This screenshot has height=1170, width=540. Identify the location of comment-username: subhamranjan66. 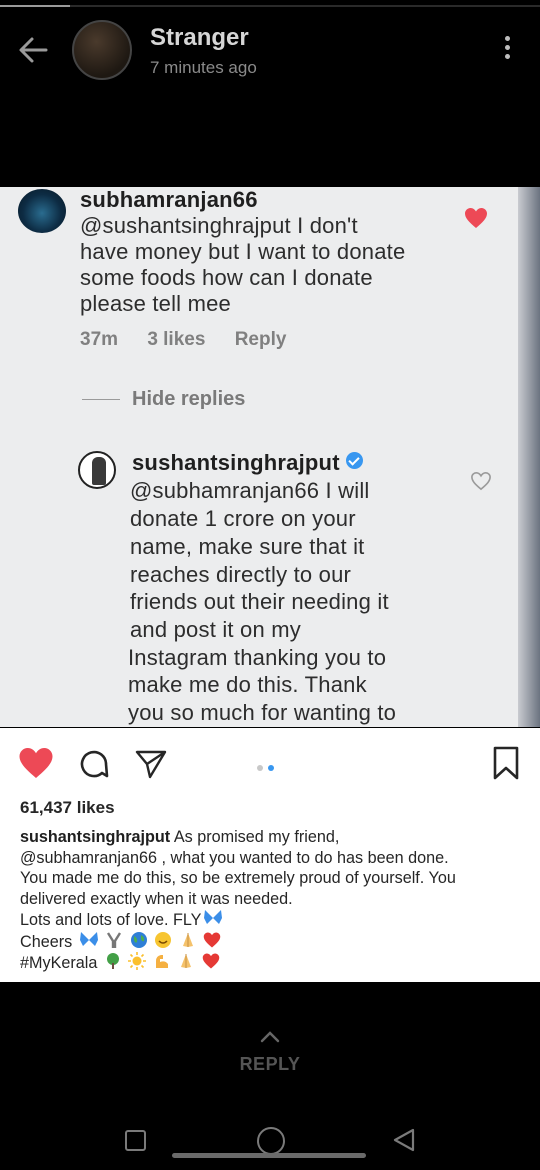
(169, 199).